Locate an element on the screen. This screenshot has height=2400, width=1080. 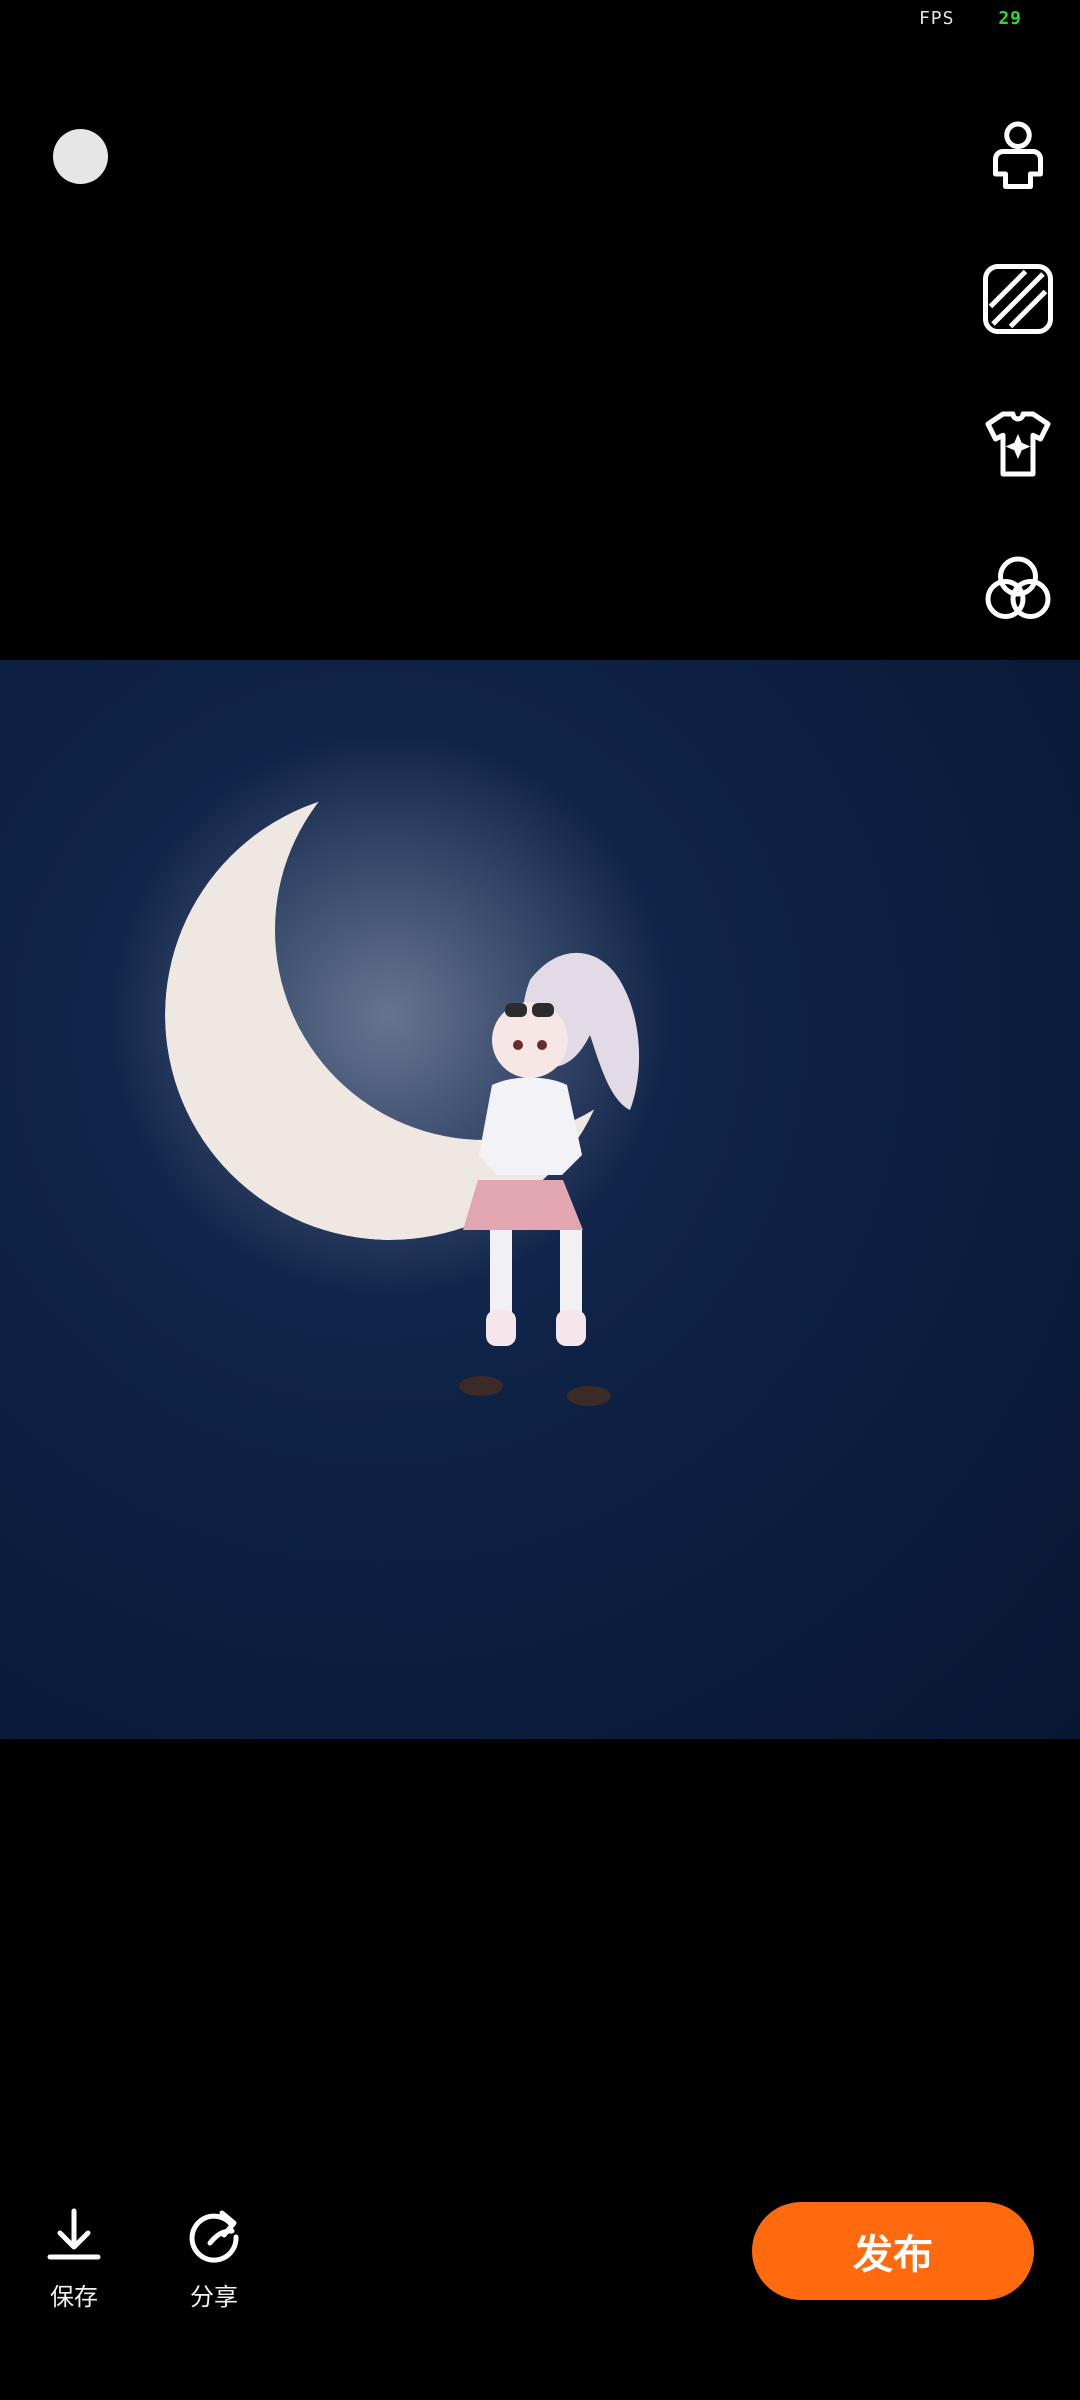
fps-value: 29 is located at coordinates (1010, 18).